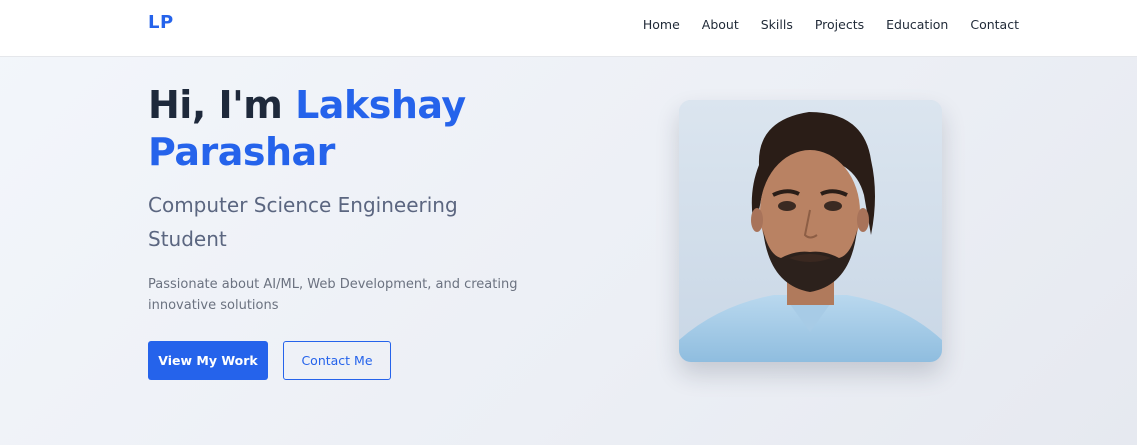  What do you see at coordinates (839, 24) in the screenshot?
I see `nav-link-projects: Projects` at bounding box center [839, 24].